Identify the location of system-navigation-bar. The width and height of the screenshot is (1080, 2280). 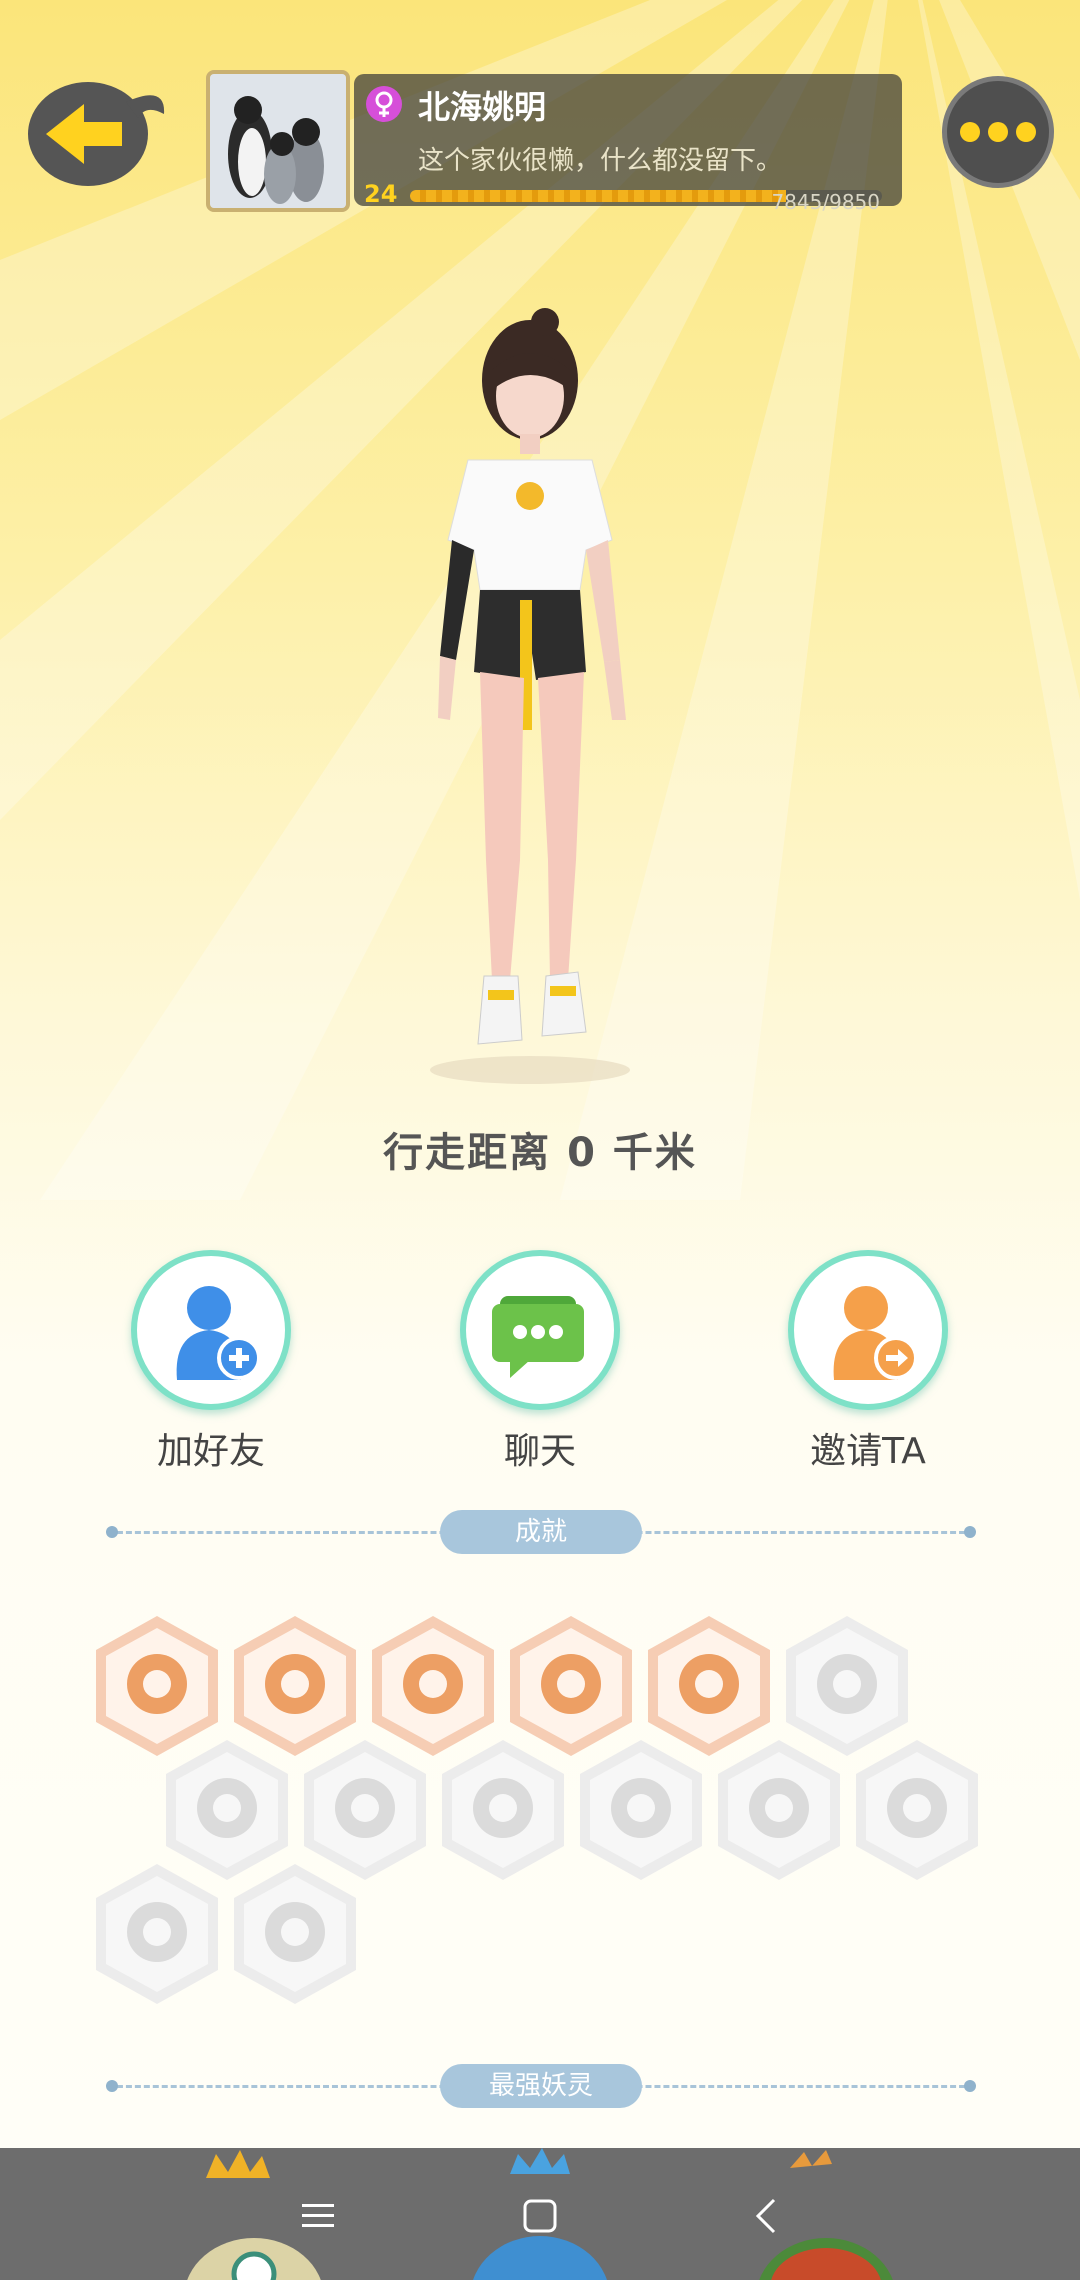
(540, 2214).